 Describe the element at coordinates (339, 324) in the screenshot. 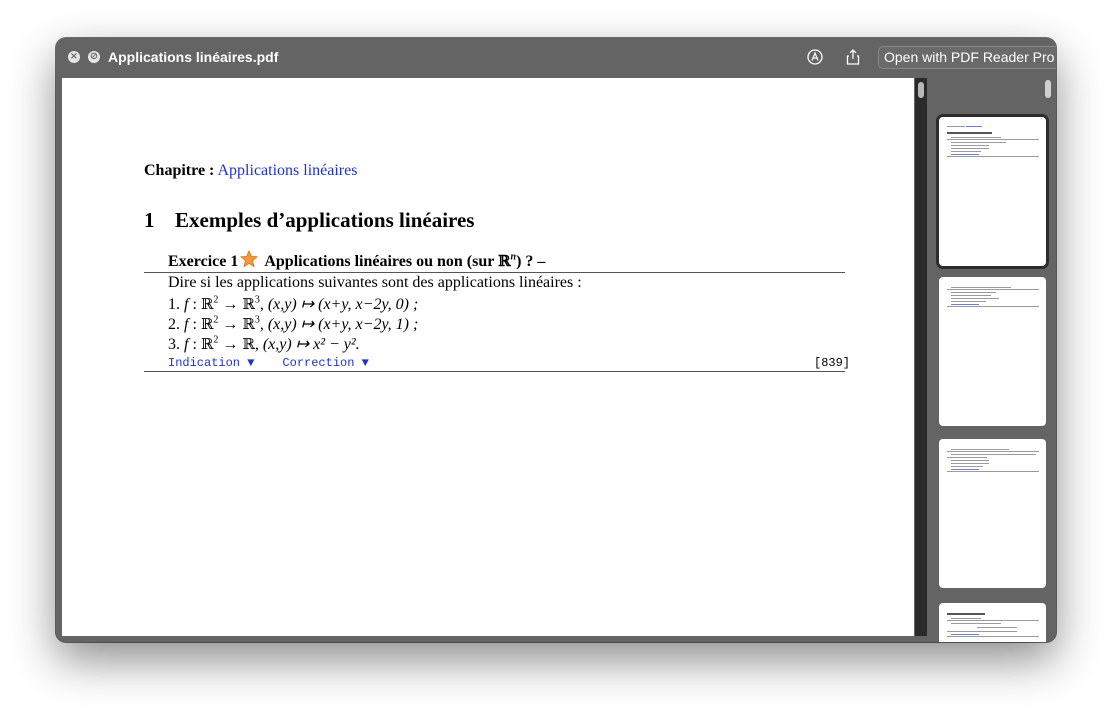

I see `item-formula: , (x,y) ↦ (x+y, x−2y, 1) ;` at that location.